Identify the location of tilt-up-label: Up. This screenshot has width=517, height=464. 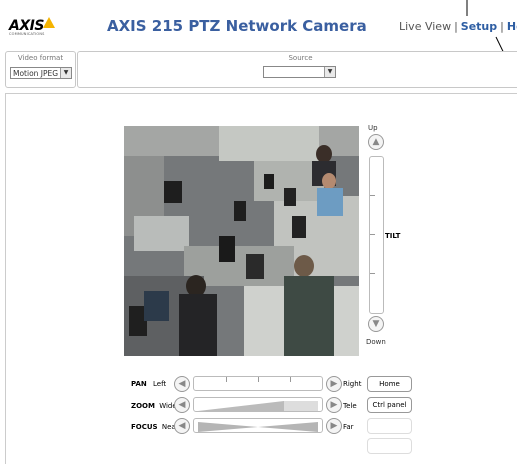
(373, 128).